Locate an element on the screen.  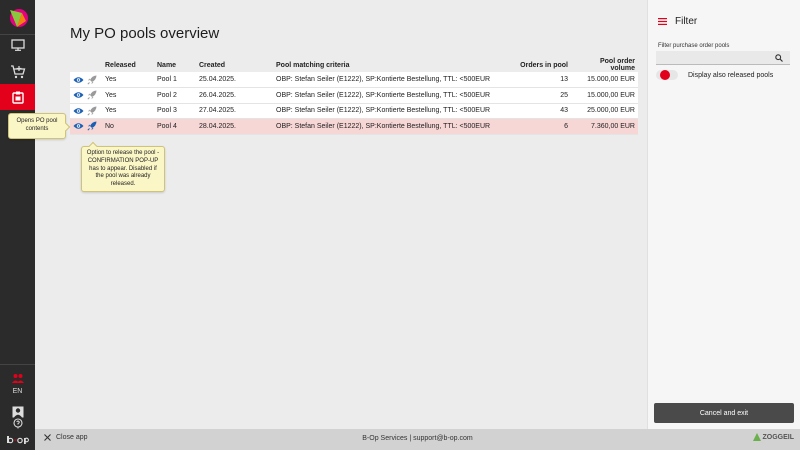
brand-logo: ZOGGEIL is located at coordinates (773, 437).